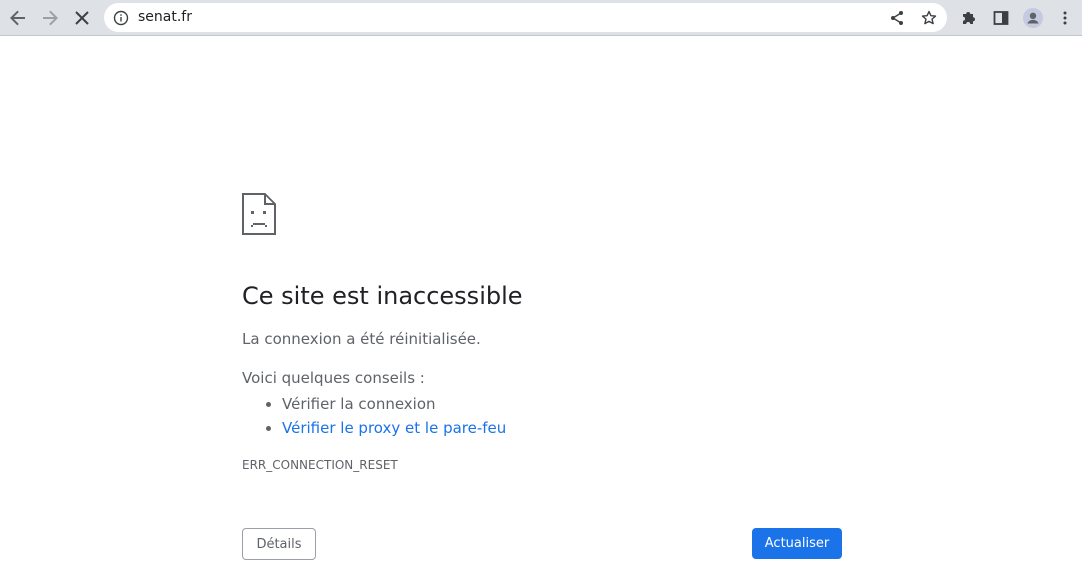  I want to click on side-panel-button, so click(1001, 18).